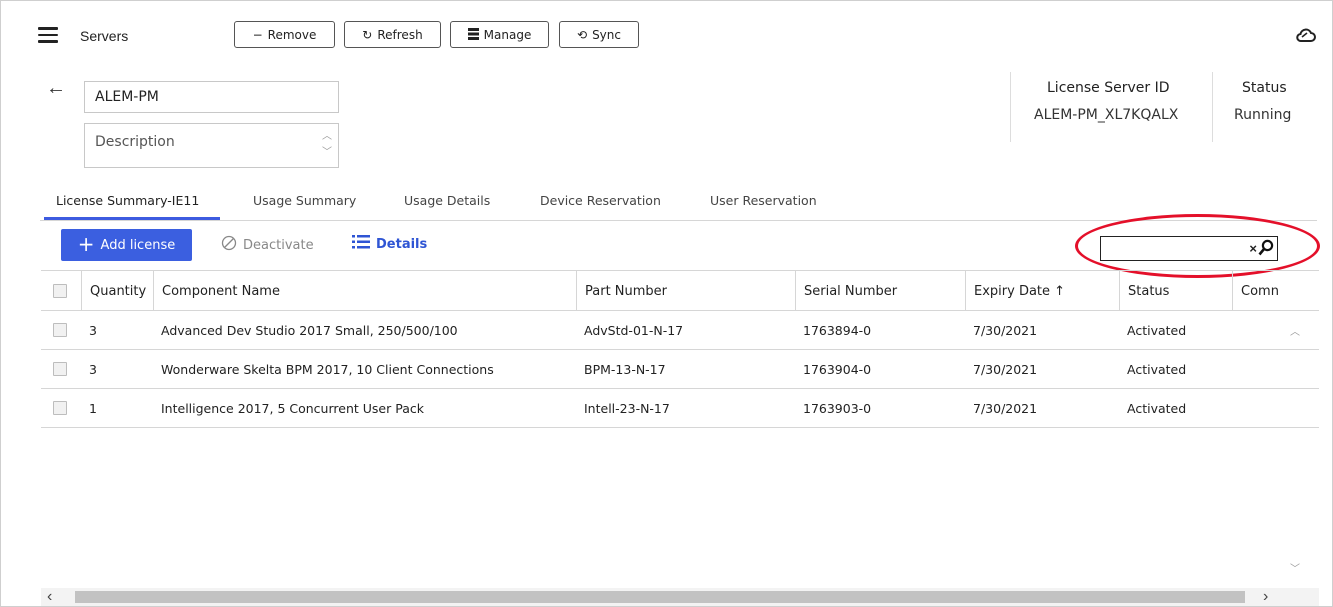 This screenshot has width=1333, height=607. What do you see at coordinates (1295, 567) in the screenshot?
I see `scroll-down-icon: ﹀` at bounding box center [1295, 567].